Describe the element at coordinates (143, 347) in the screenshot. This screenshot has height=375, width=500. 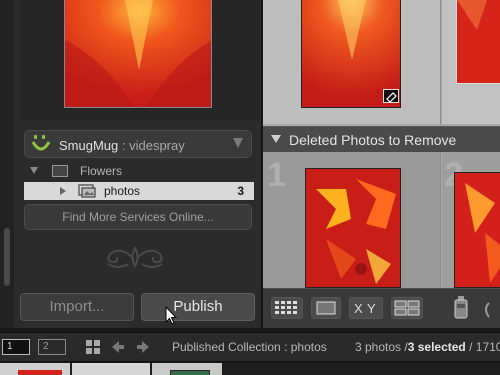
I see `forward-arrow-icon` at that location.